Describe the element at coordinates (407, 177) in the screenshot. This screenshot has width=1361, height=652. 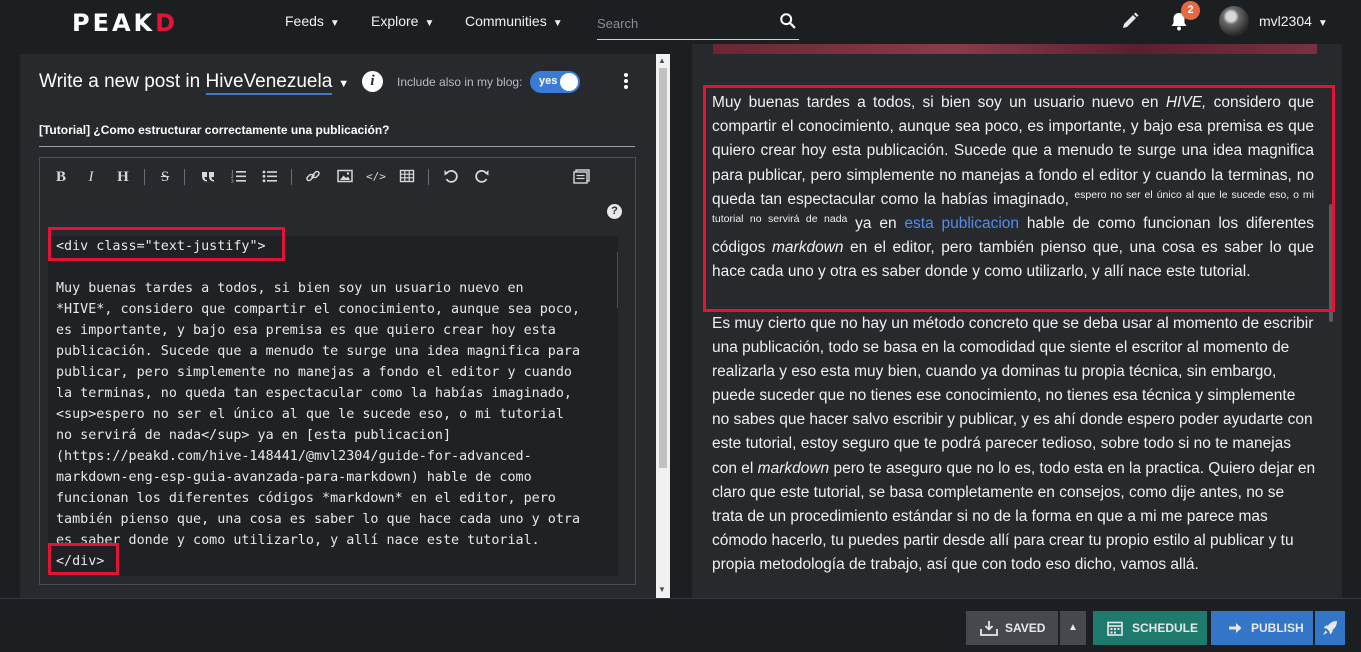
I see `table-icon` at that location.